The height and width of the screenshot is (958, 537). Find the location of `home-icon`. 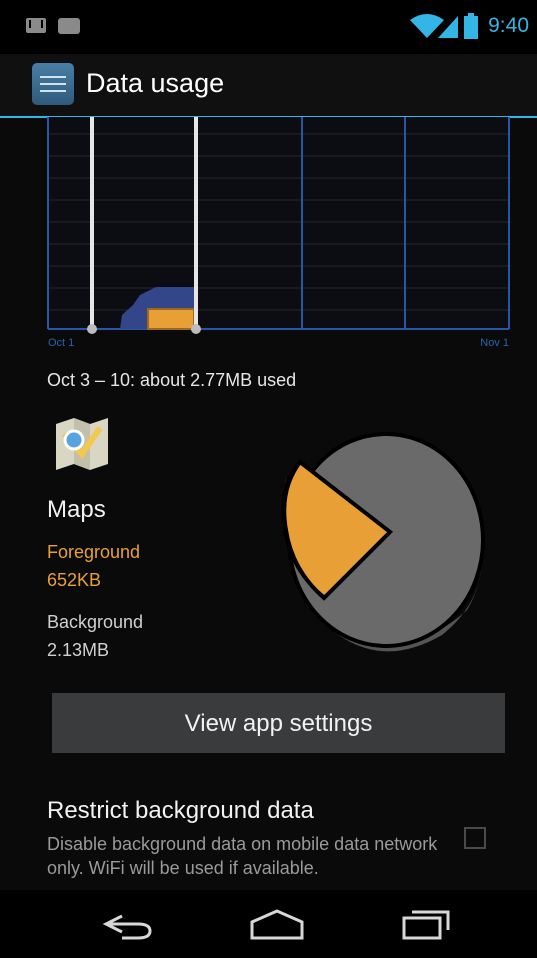

home-icon is located at coordinates (277, 924).